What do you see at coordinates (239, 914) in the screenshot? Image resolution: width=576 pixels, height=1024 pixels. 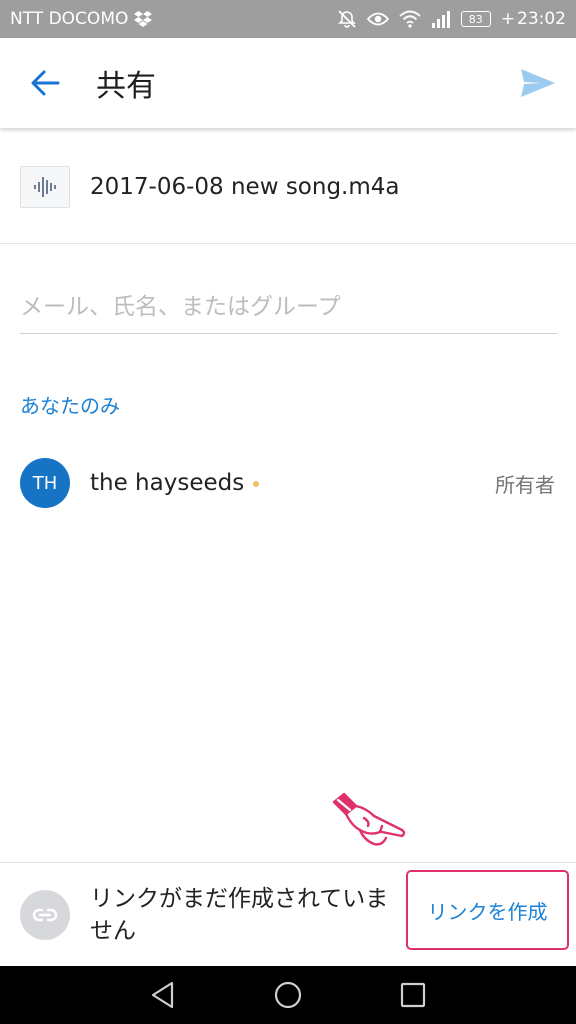 I see `link-status-text: リンクがまだ作成されていません` at bounding box center [239, 914].